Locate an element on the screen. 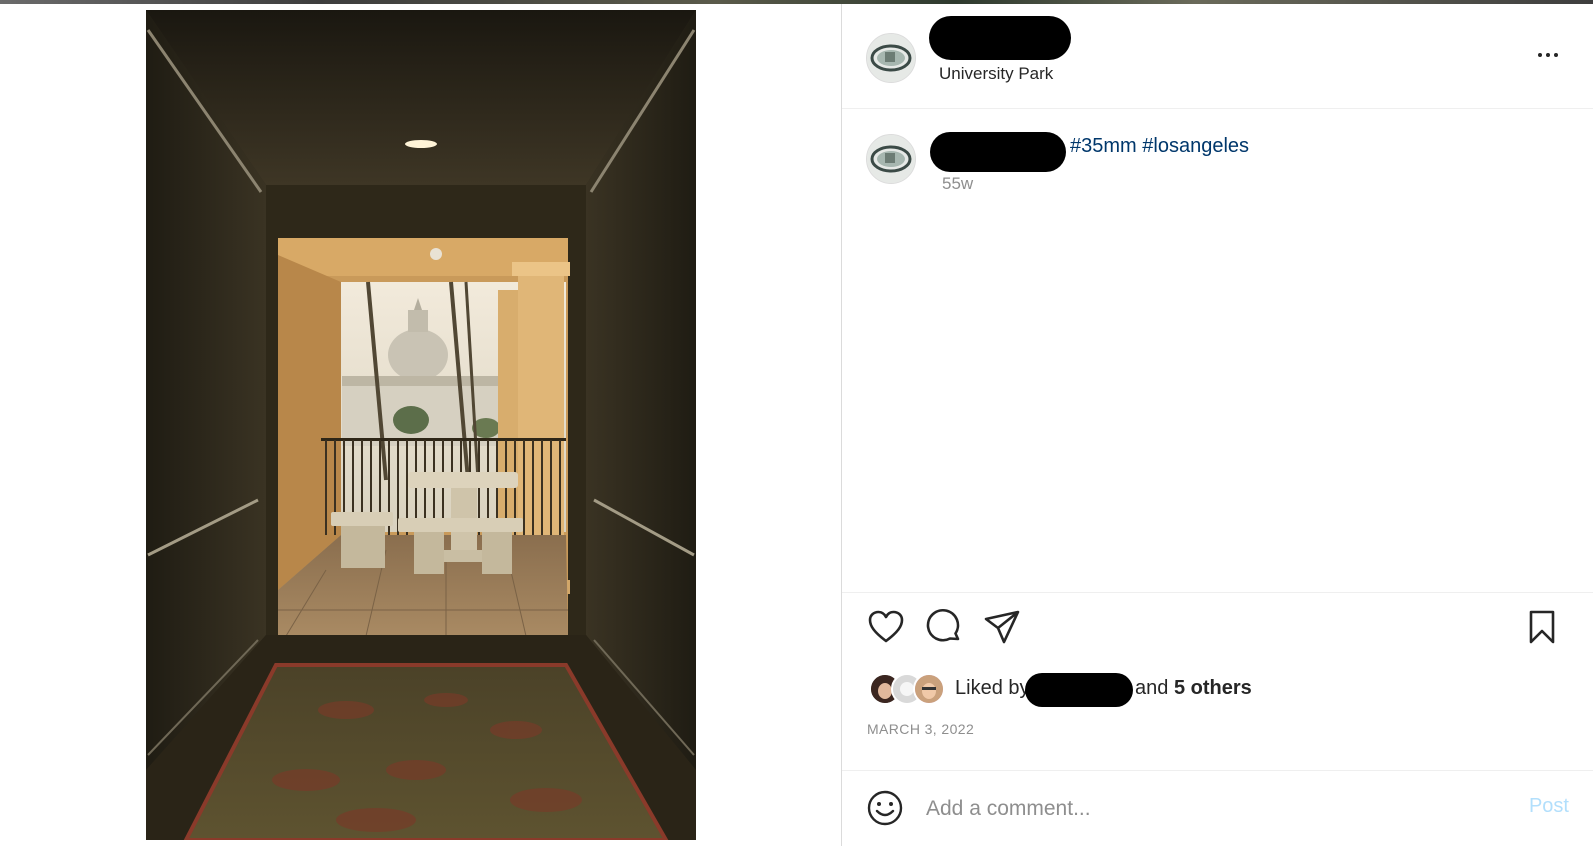 The image size is (1593, 847). redacted-username is located at coordinates (1000, 38).